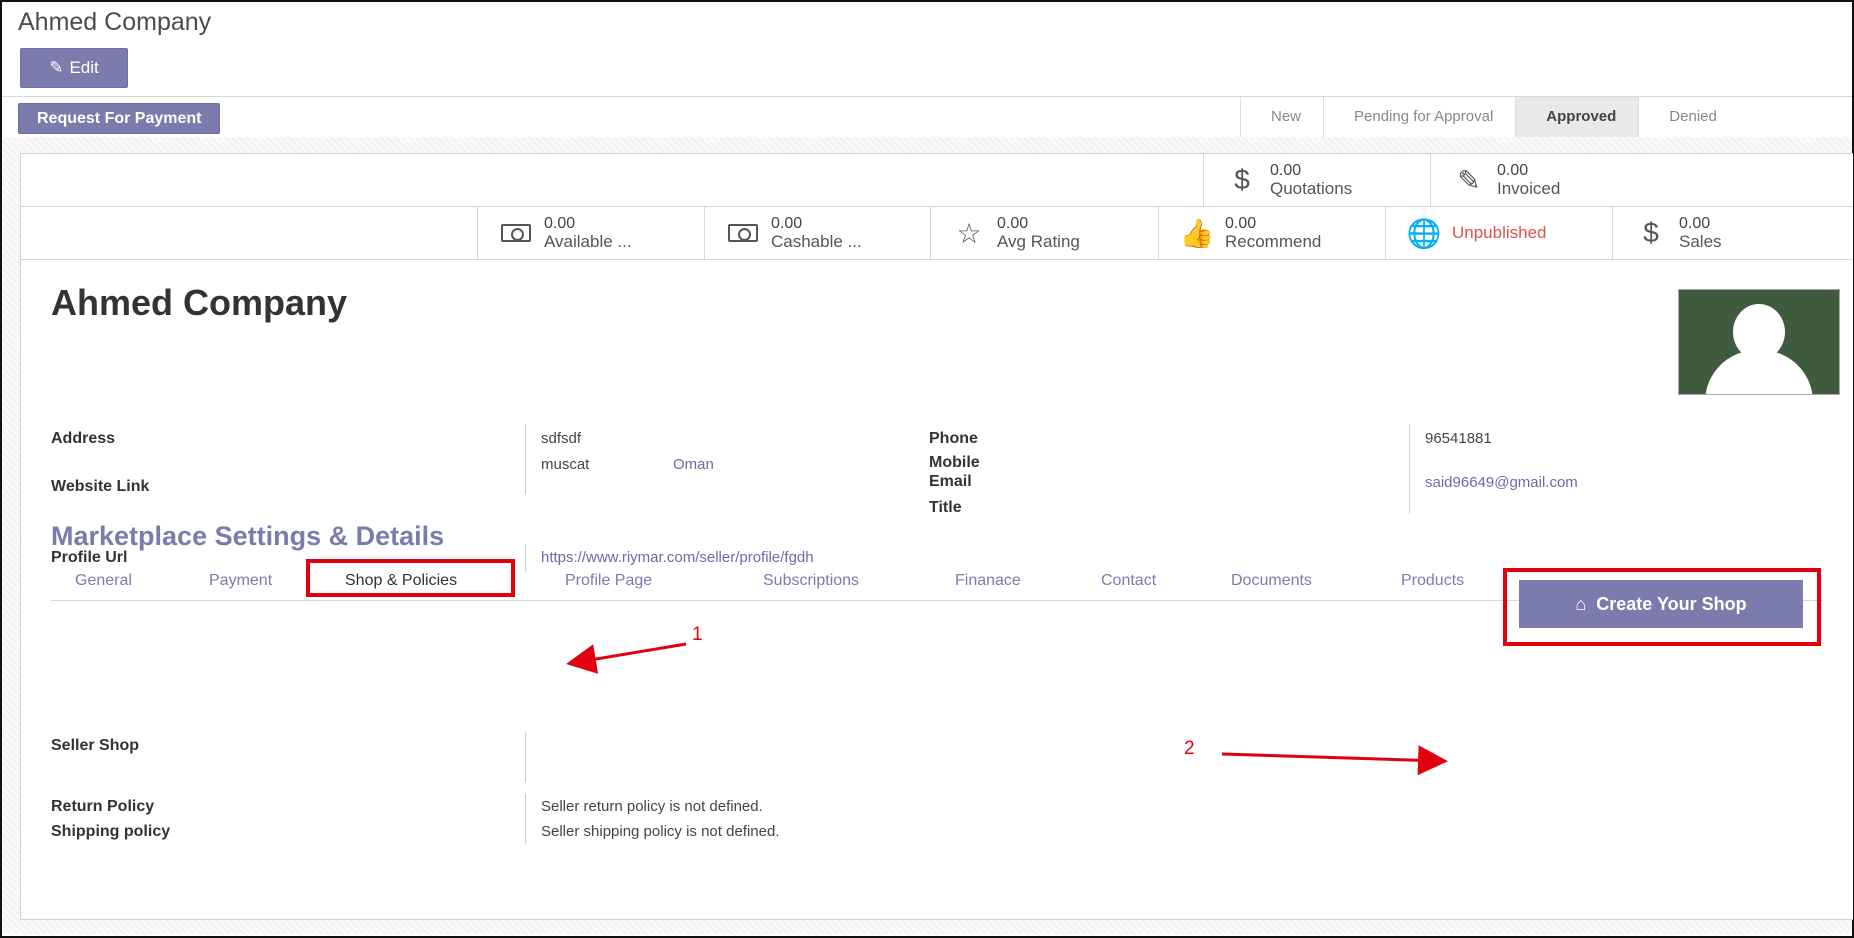  I want to click on shipping-policy-value: Seller shipping policy is not defined., so click(660, 831).